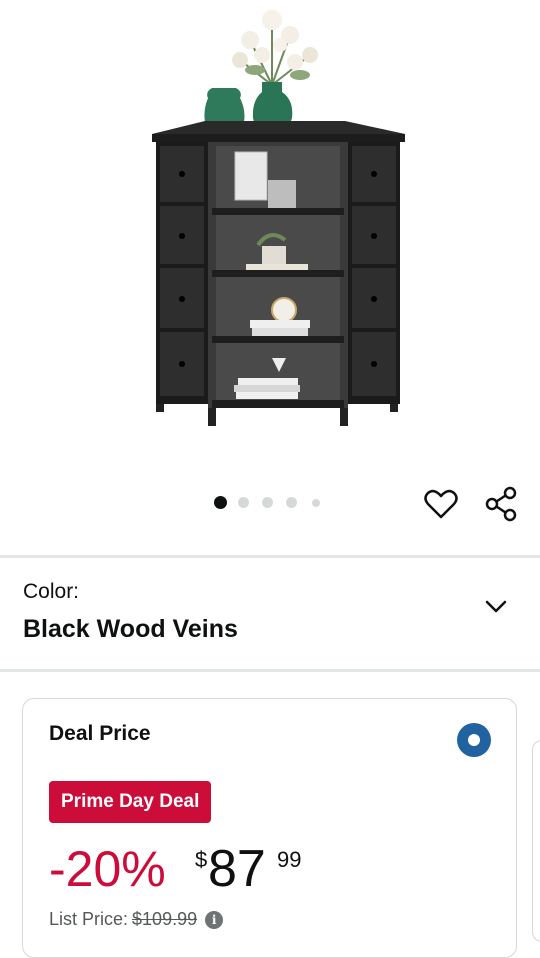 This screenshot has width=540, height=958. I want to click on color-value: Black Wood Veins, so click(130, 629).